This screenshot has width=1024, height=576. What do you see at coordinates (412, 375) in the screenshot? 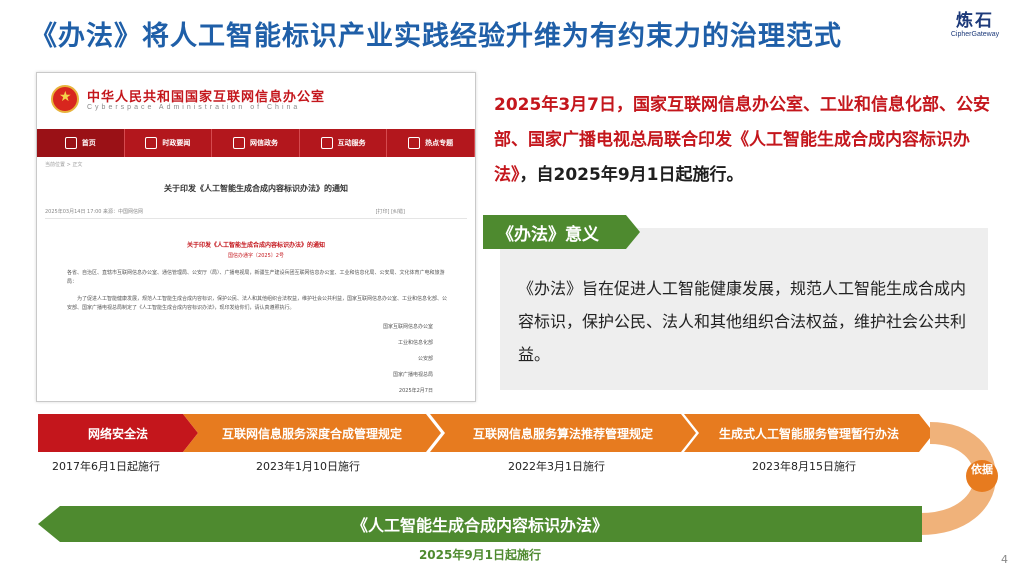
I see `signer: 国家广播电视总局` at bounding box center [412, 375].